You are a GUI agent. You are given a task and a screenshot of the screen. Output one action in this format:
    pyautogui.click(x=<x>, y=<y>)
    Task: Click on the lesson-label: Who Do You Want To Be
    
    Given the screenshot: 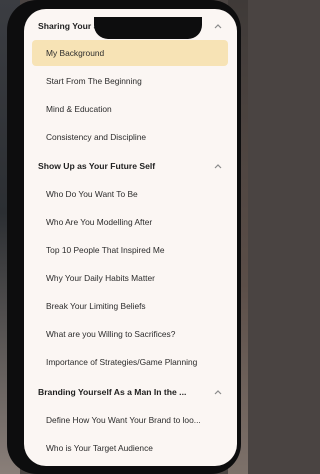 What is the action you would take?
    pyautogui.click(x=92, y=194)
    